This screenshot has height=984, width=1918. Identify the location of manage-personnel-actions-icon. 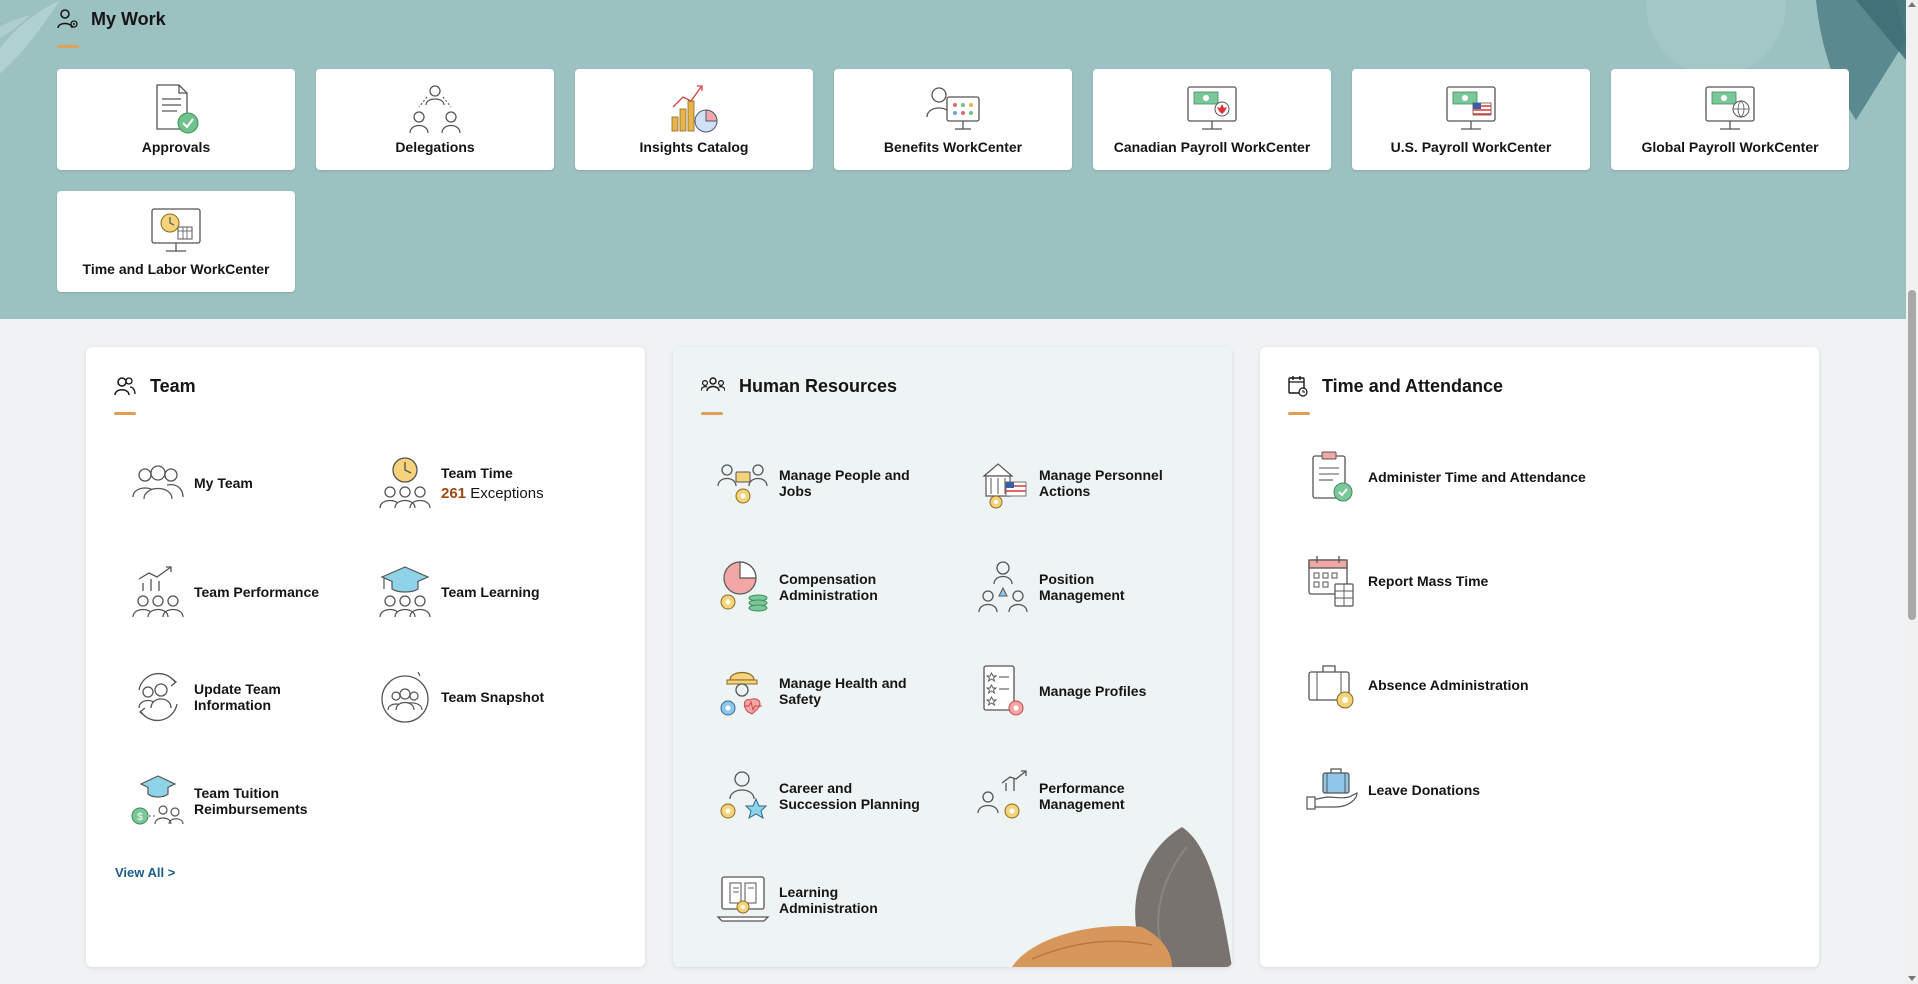
(1004, 486).